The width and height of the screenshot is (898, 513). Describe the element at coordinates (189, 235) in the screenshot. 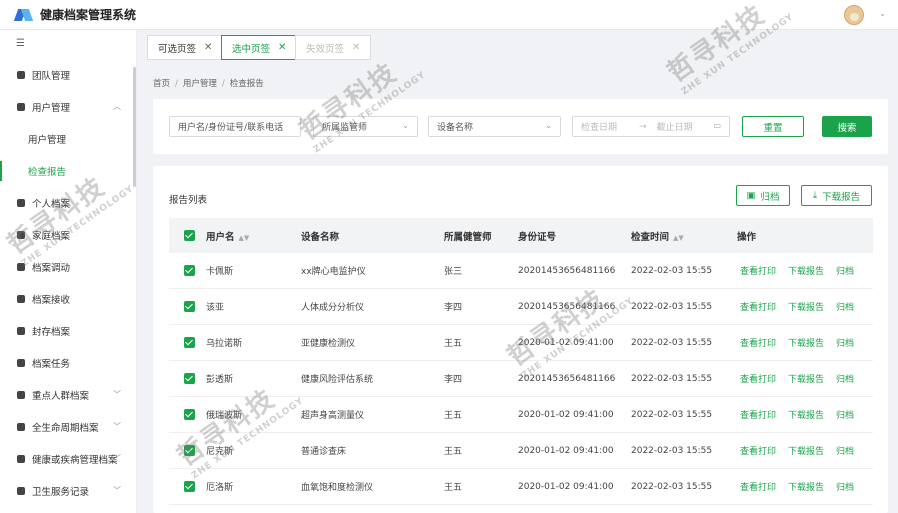

I see `select-all-checkbox` at that location.